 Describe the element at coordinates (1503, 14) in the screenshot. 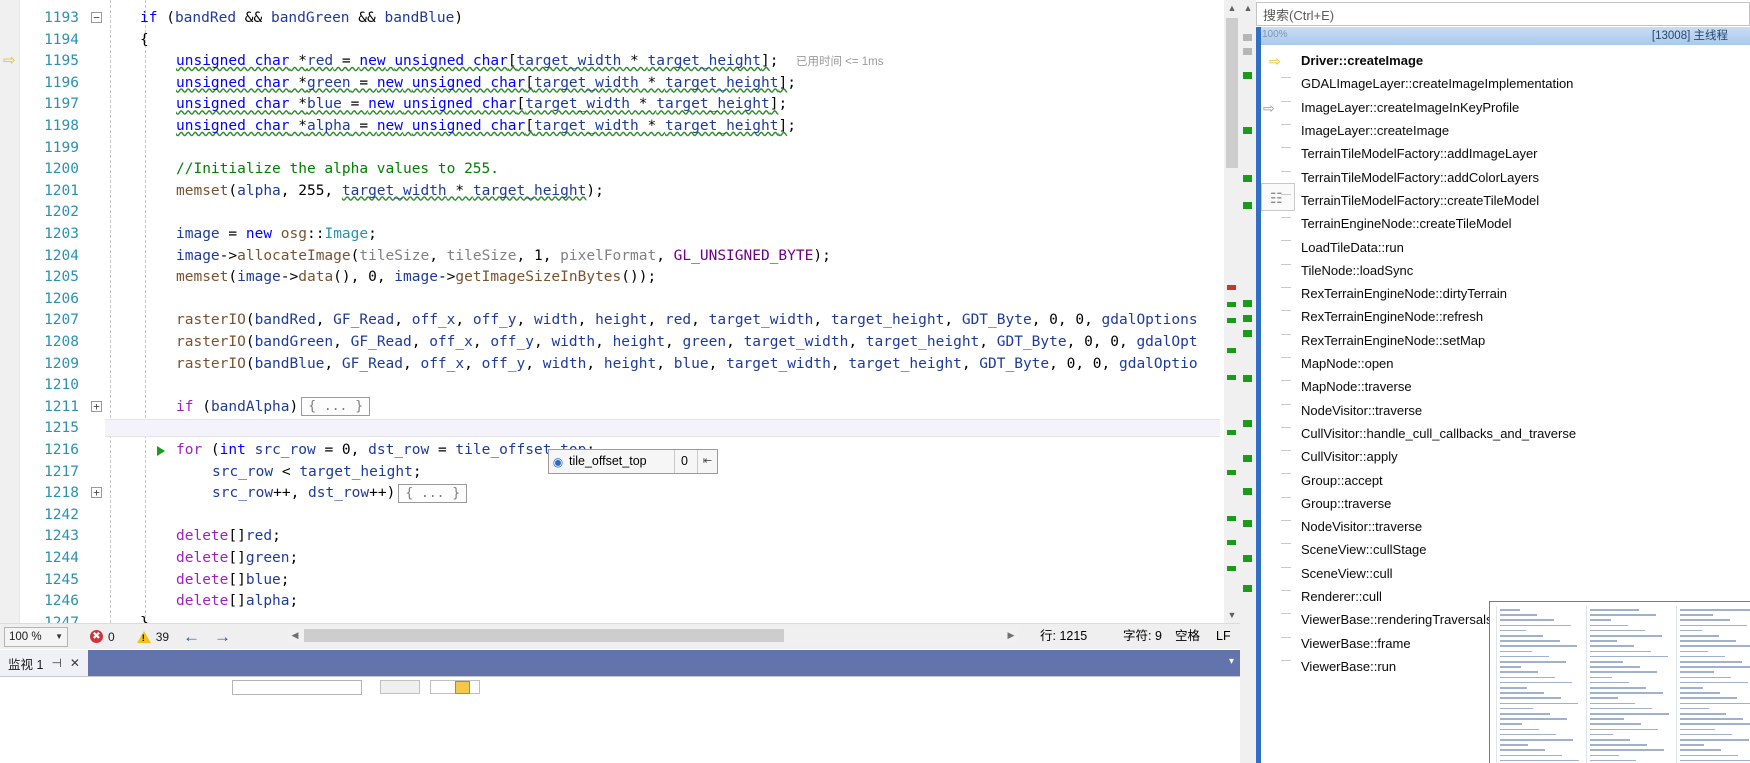

I see `search-input: 搜索(Ctrl+E)` at that location.